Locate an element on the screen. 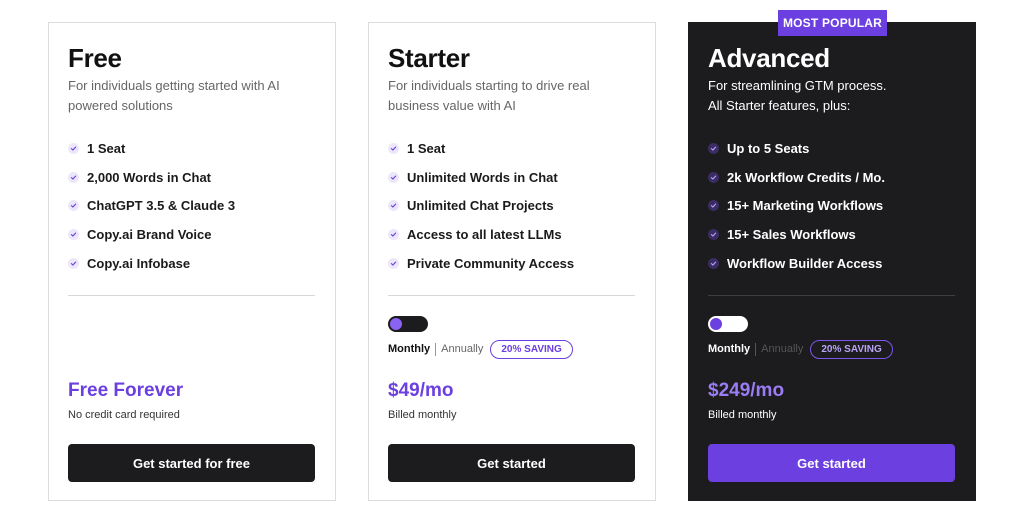 This screenshot has height=516, width=1023. feature-label: 2k Workflow Credits / Mo. is located at coordinates (806, 177).